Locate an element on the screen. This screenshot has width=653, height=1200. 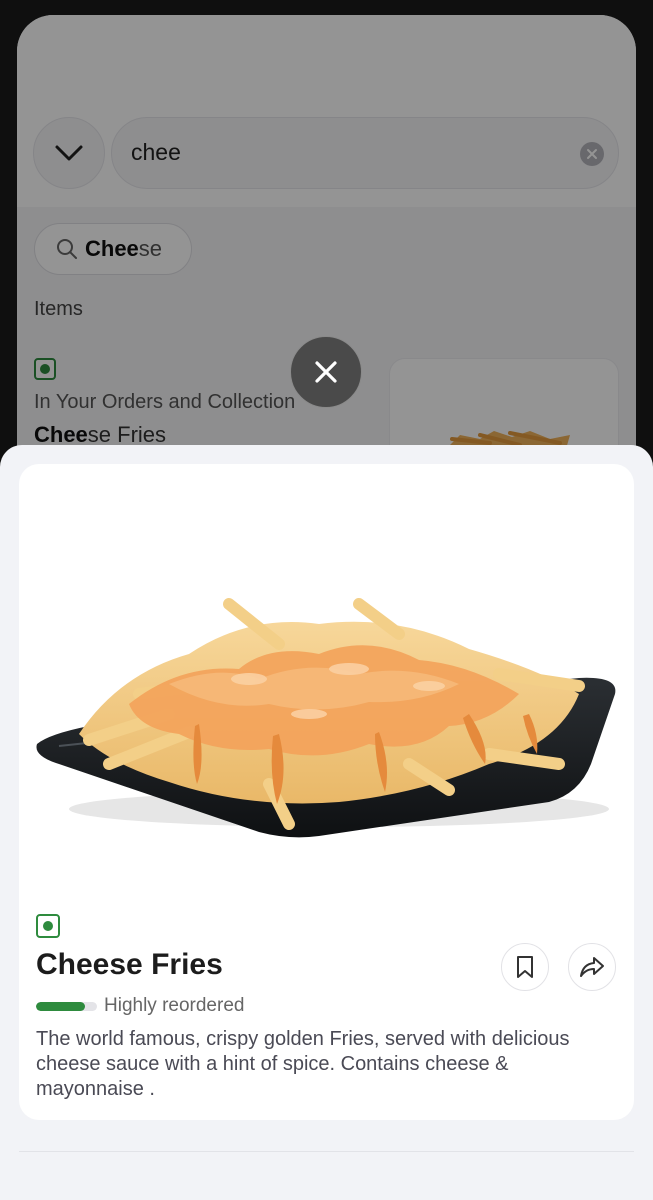
share-arrow-icon is located at coordinates (592, 967).